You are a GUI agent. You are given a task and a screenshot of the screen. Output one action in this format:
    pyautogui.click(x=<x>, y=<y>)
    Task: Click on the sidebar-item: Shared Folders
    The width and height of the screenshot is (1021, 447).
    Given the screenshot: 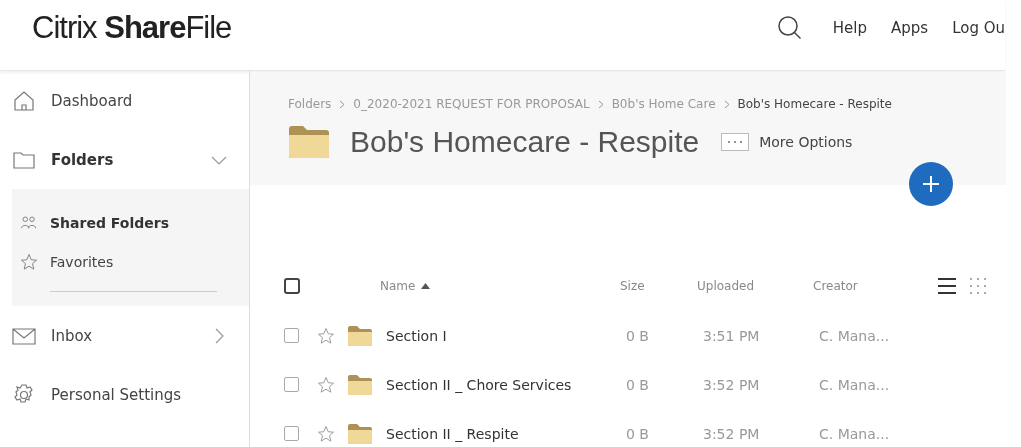 What is the action you would take?
    pyautogui.click(x=109, y=222)
    